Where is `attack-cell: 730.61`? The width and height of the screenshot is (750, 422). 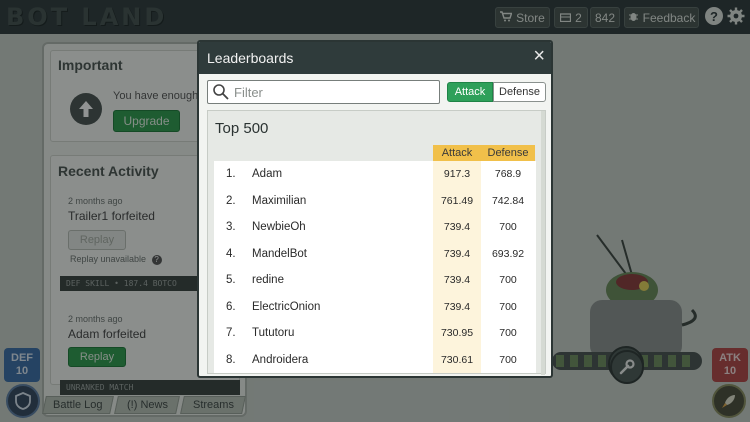 attack-cell: 730.61 is located at coordinates (457, 359).